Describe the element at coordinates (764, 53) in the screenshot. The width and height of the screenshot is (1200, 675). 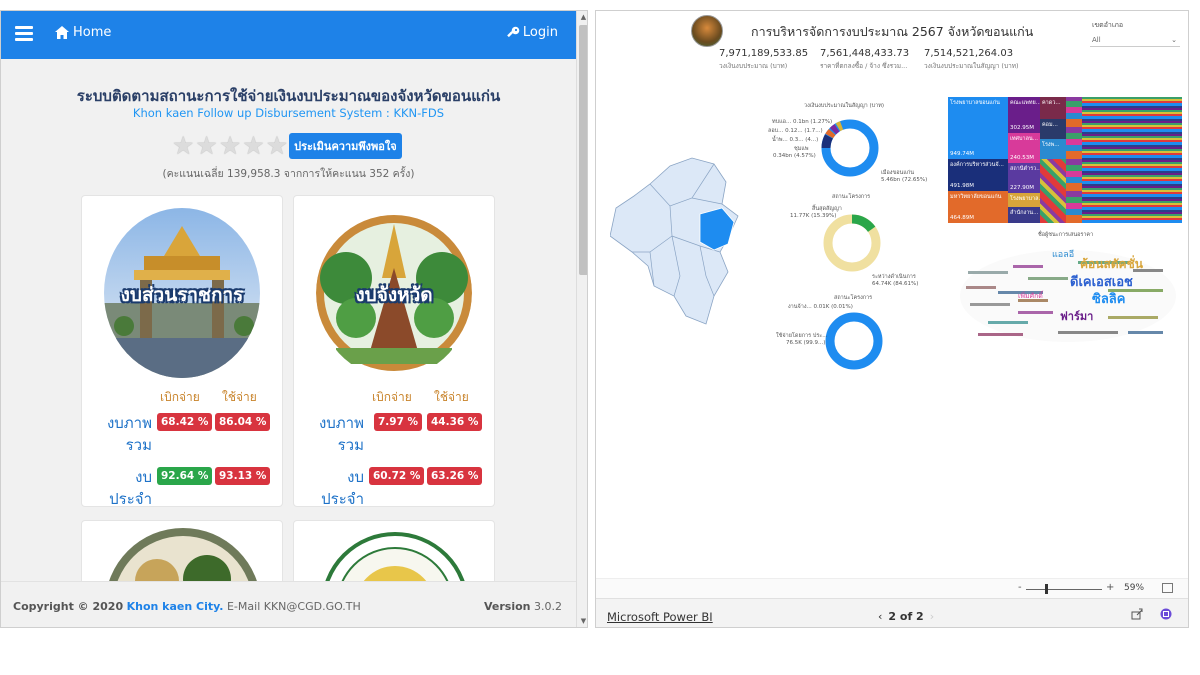
I see `kpi-value: 7,971,189,533.85` at that location.